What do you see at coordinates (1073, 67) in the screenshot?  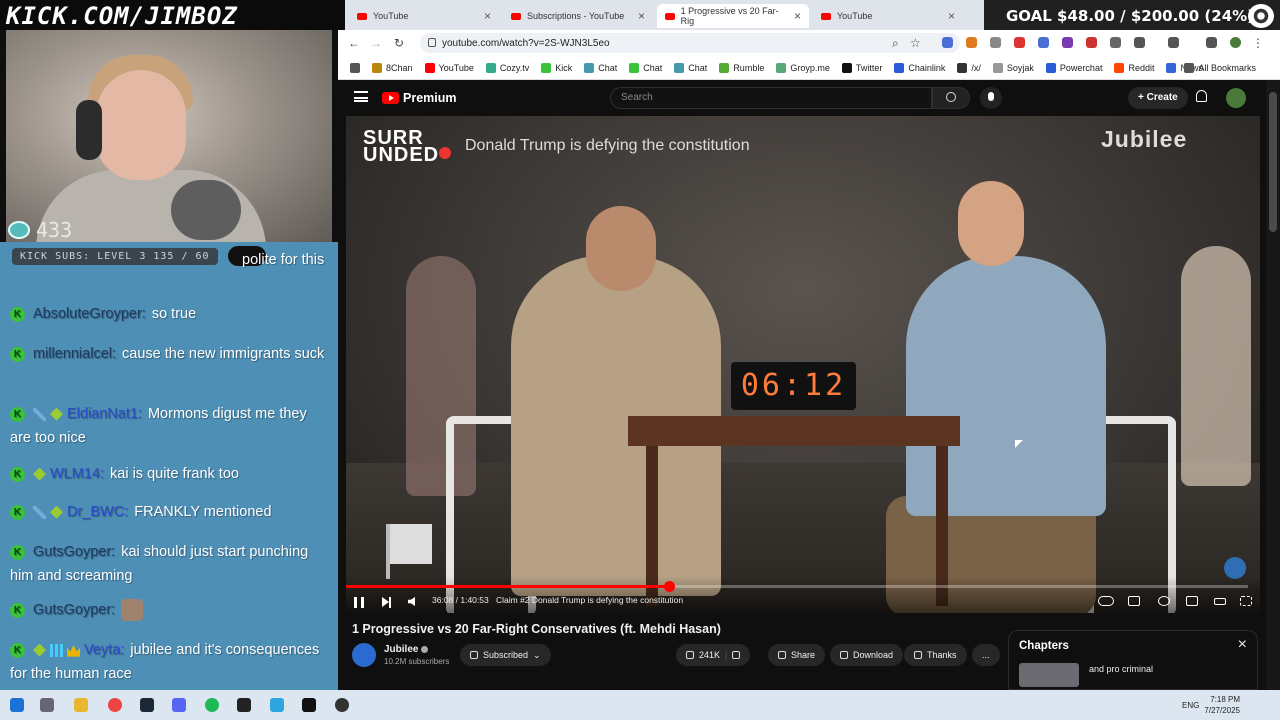 I see `bookmark-item: Powerchat` at bounding box center [1073, 67].